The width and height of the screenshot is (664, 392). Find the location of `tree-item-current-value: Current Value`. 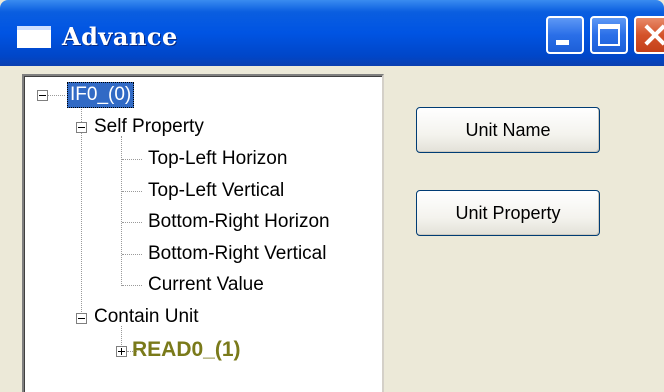

tree-item-current-value: Current Value is located at coordinates (206, 285).